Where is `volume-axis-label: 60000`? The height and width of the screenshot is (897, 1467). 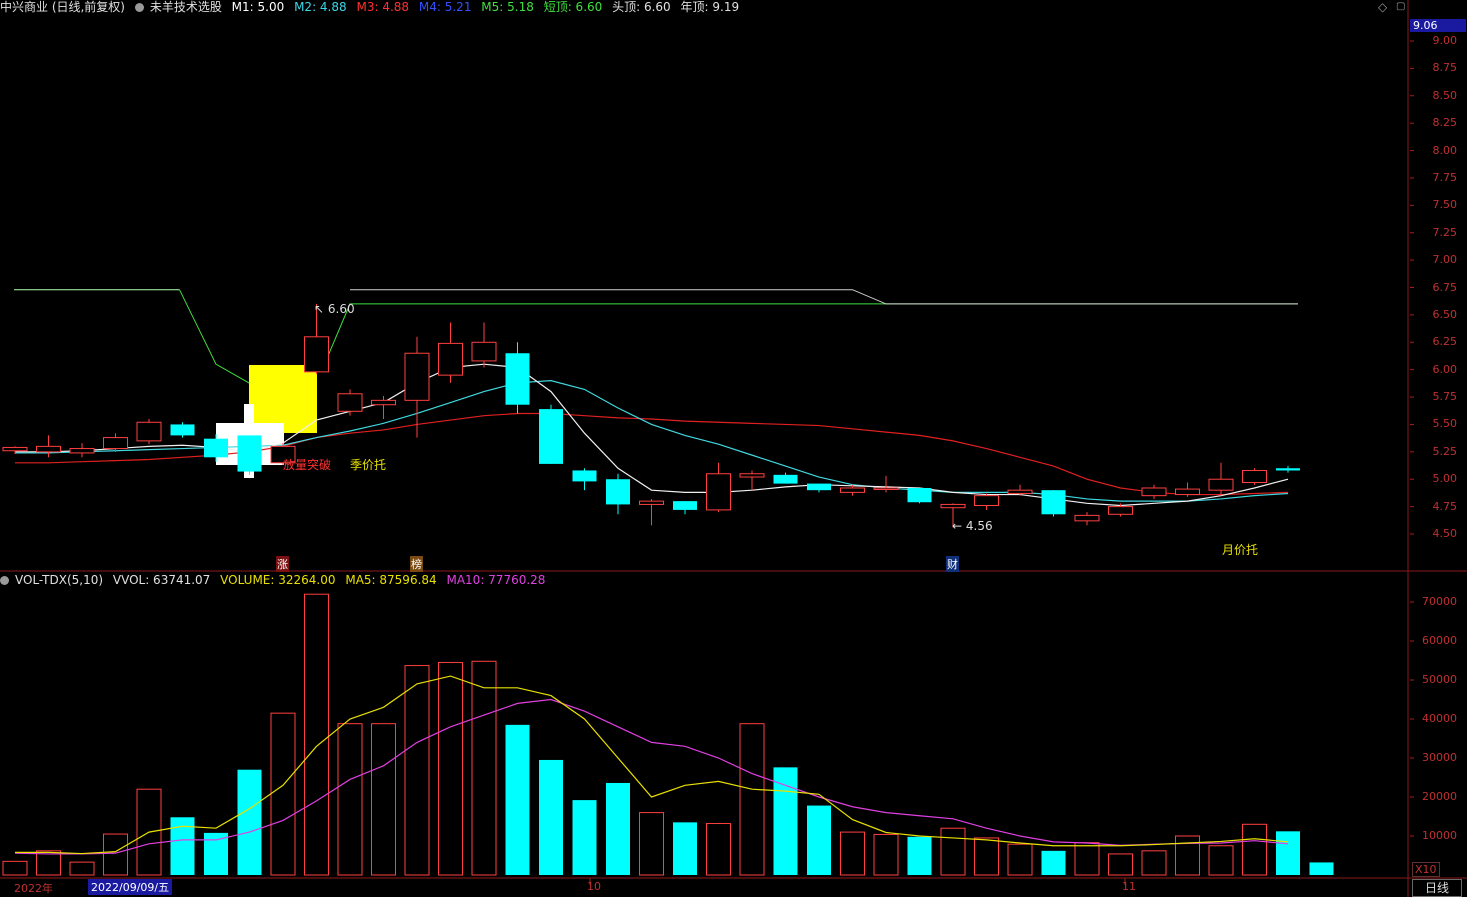 volume-axis-label: 60000 is located at coordinates (1439, 640).